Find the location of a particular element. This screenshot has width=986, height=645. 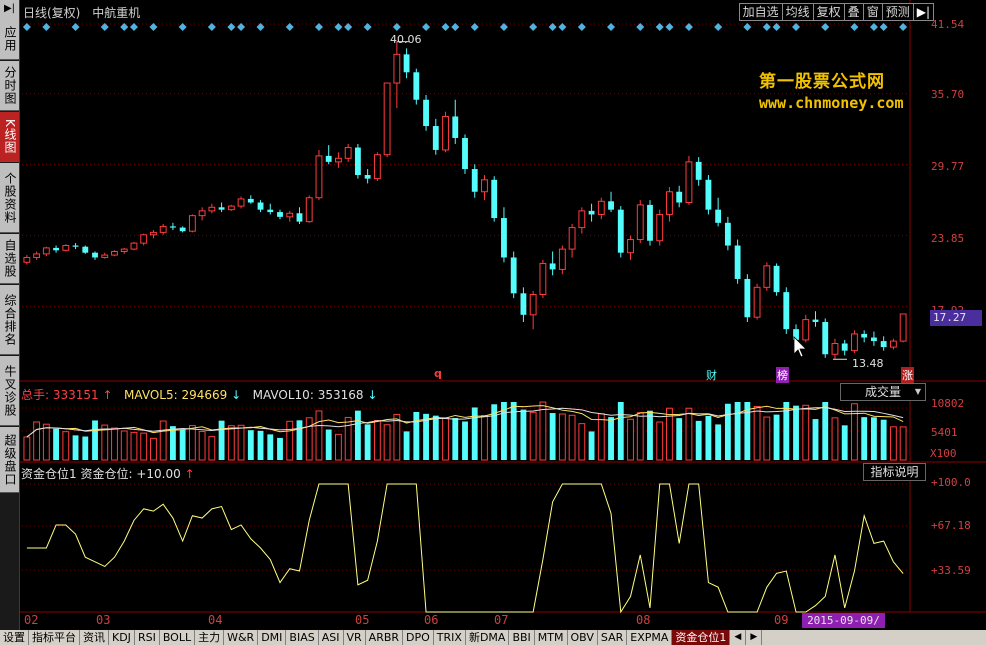

x-axis-month: 04 is located at coordinates (215, 620).